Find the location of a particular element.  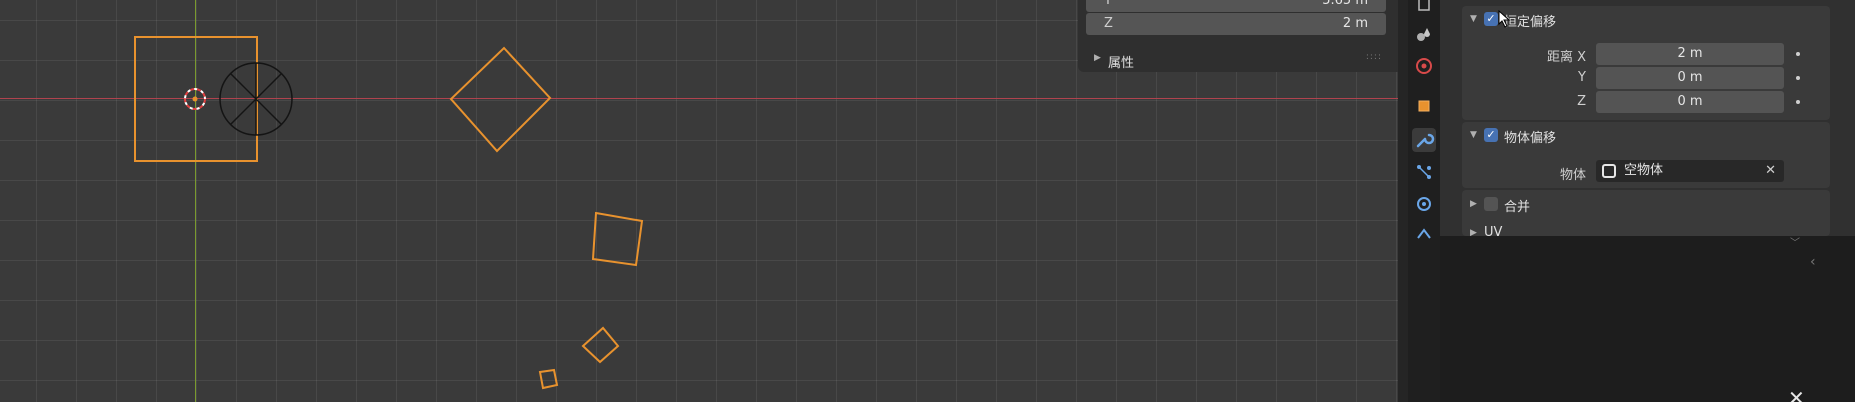

merge-header: ▶ 合并 is located at coordinates (1646, 205).